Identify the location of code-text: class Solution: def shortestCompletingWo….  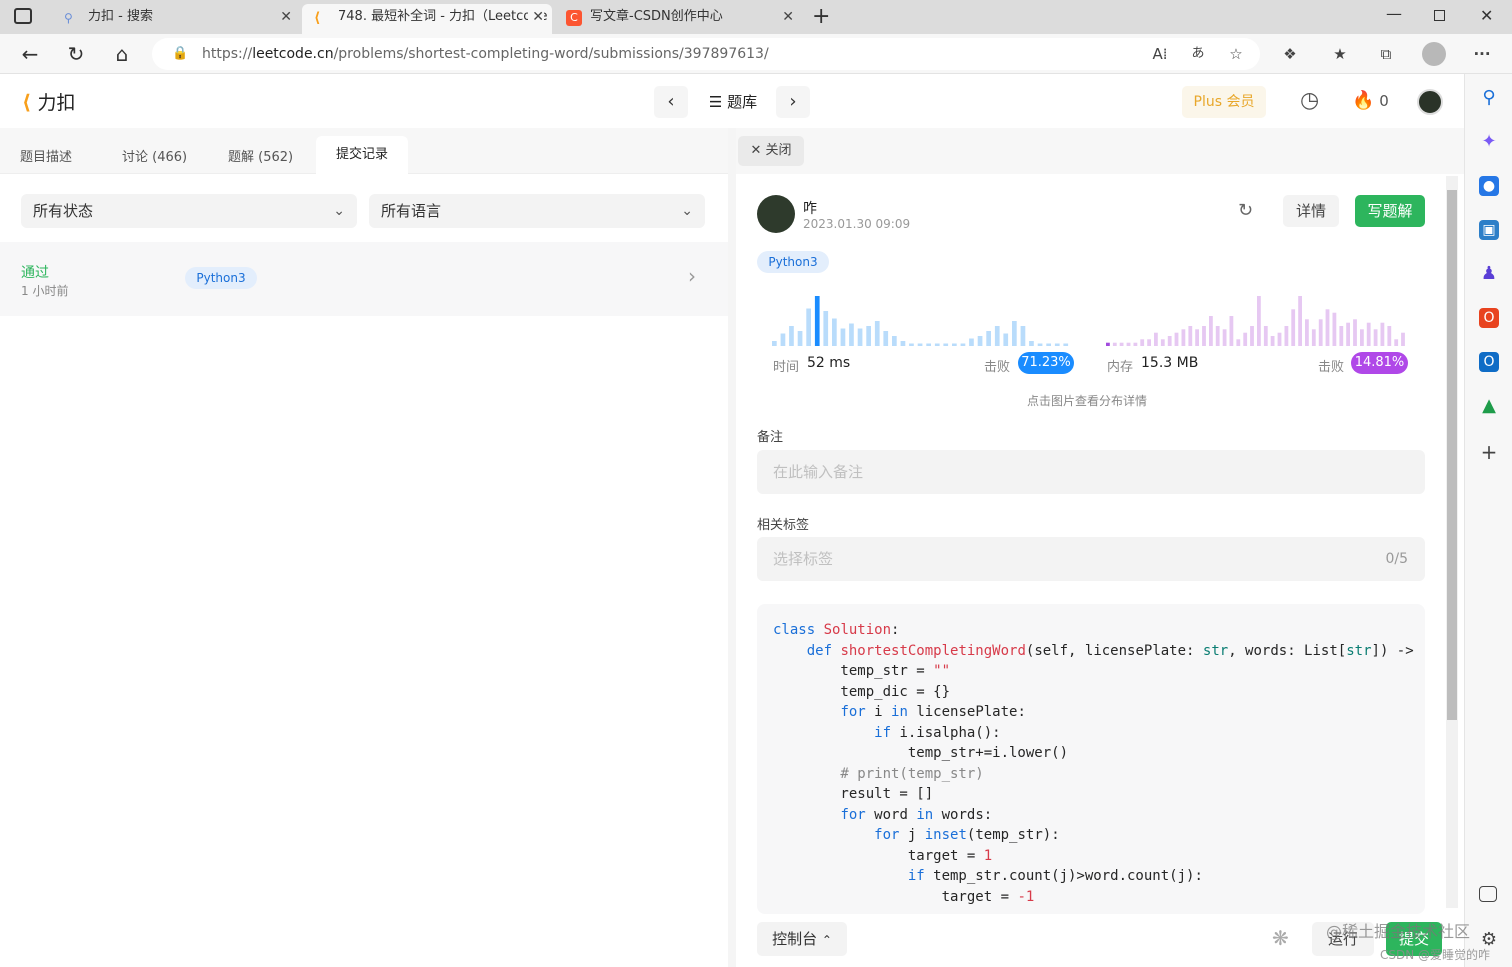
(1093, 763).